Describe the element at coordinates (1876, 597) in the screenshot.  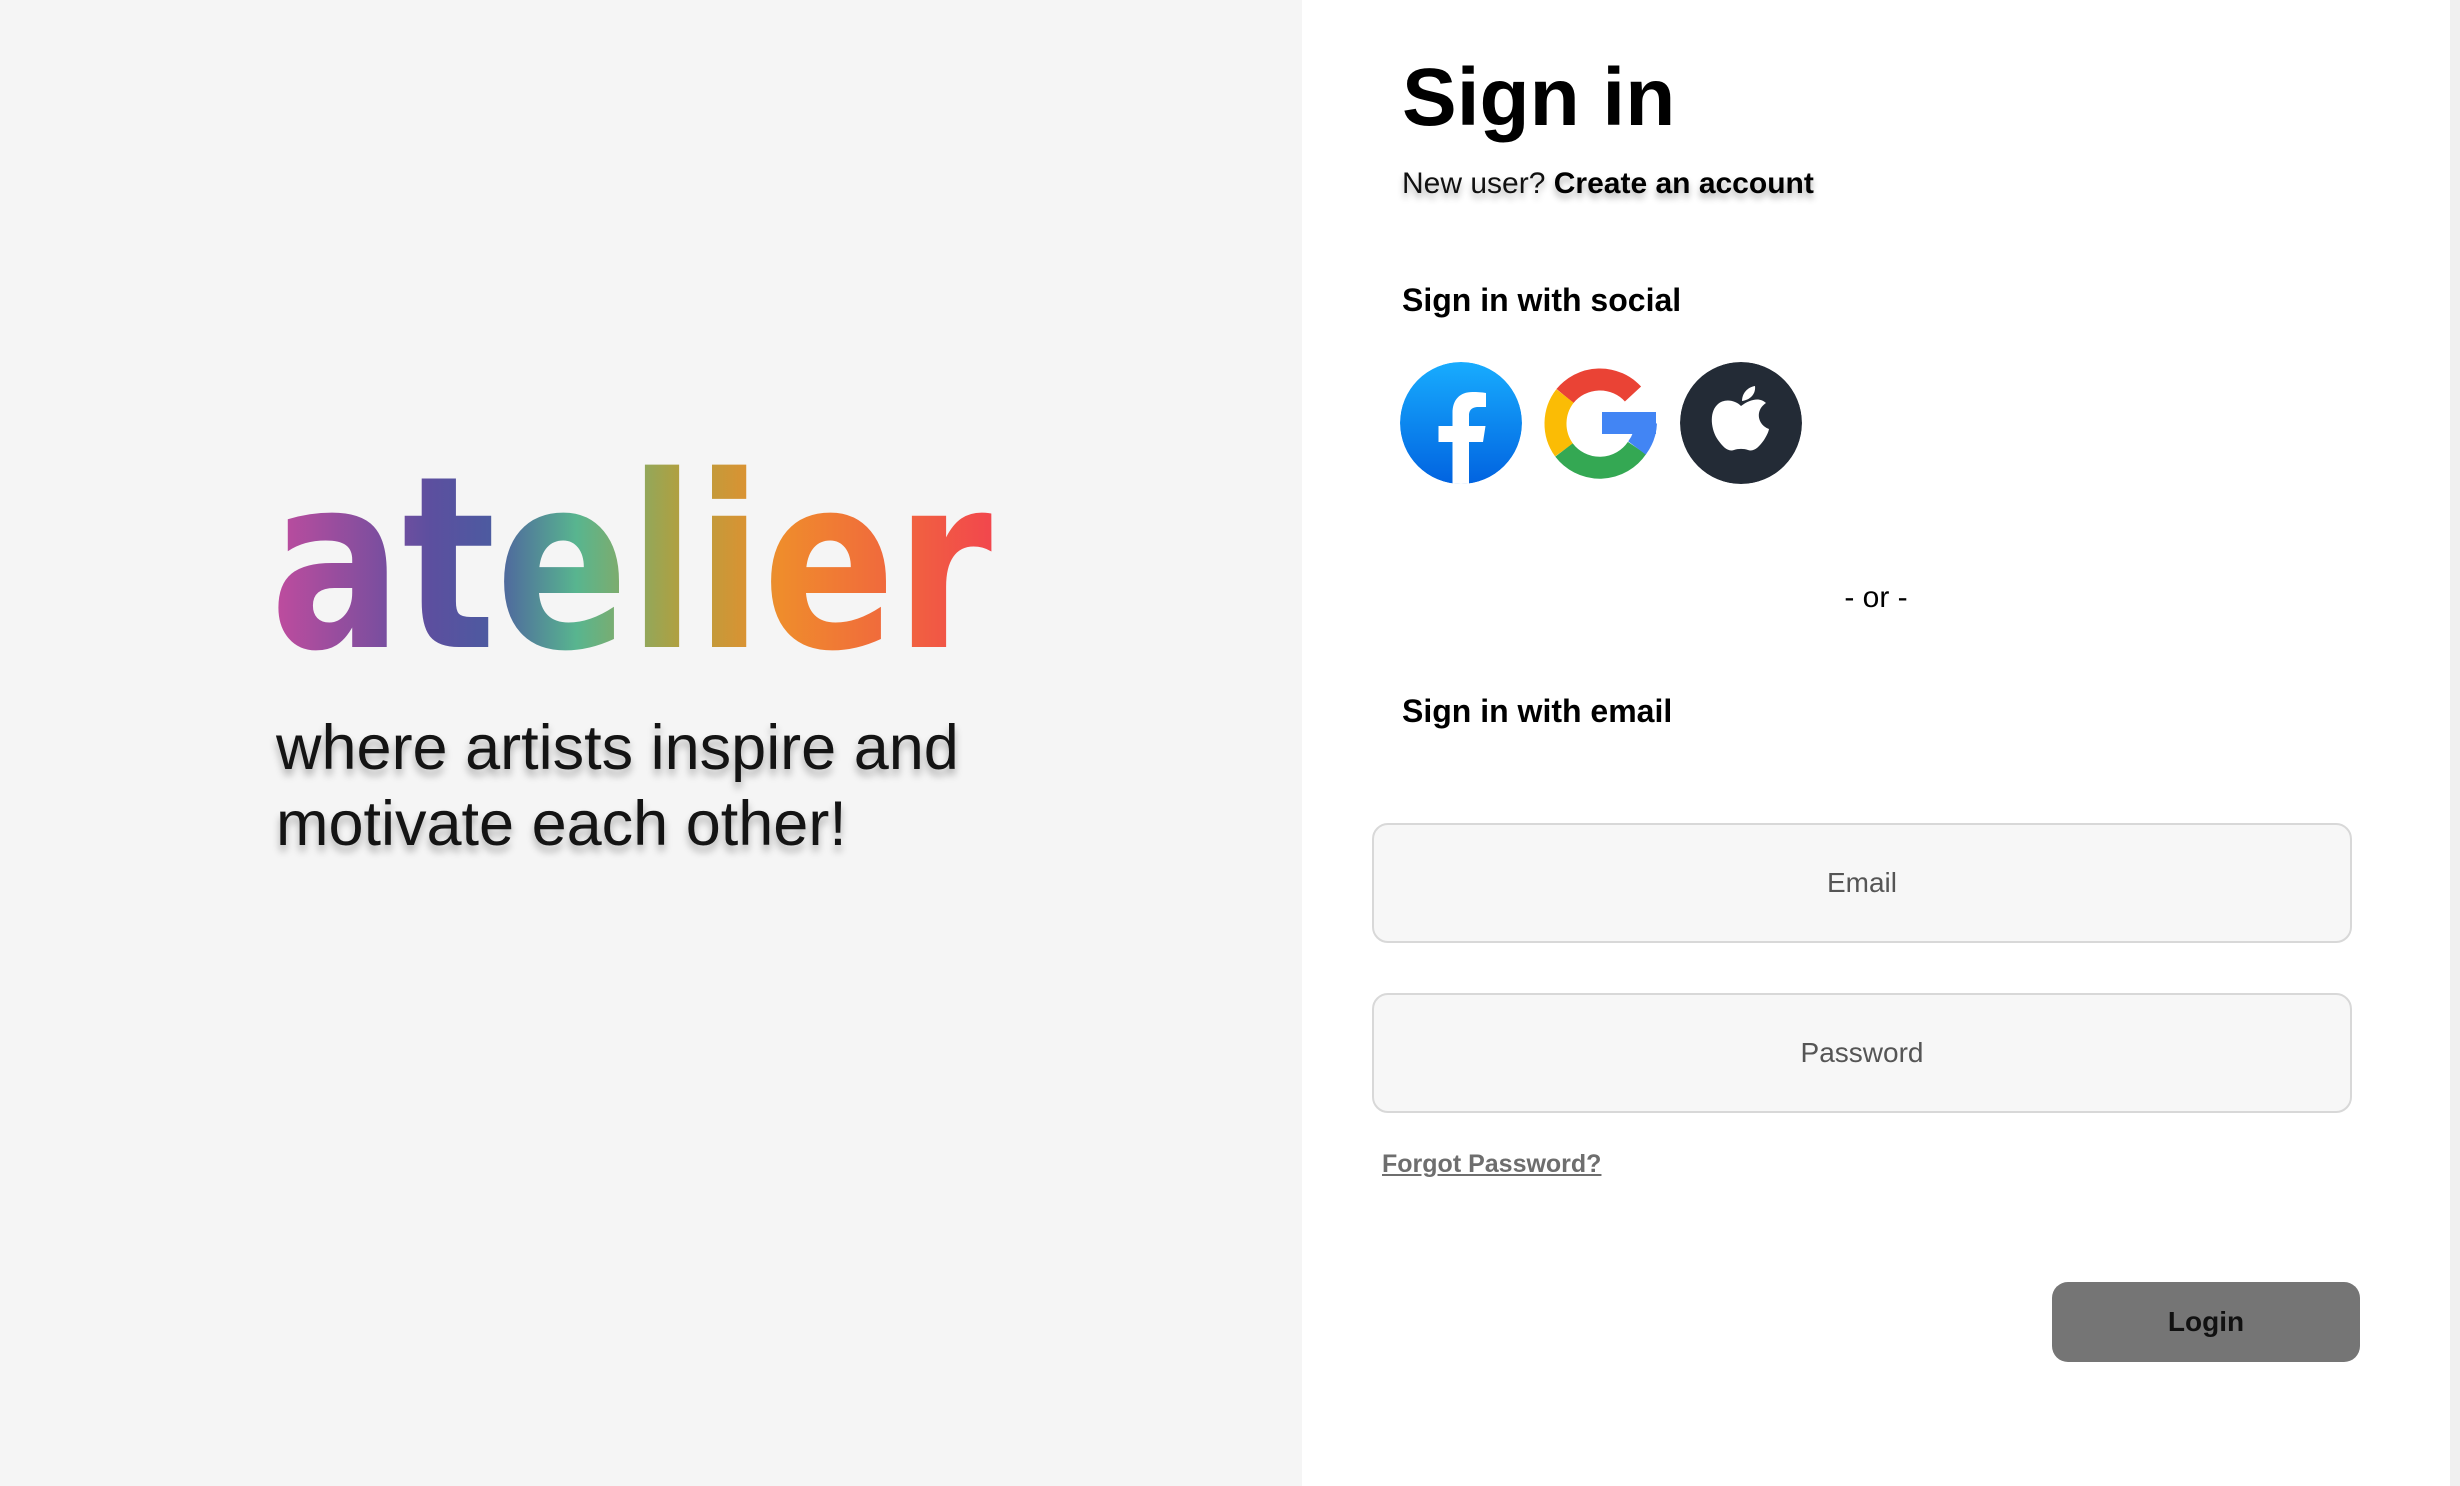
I see `or-divider: - or -` at that location.